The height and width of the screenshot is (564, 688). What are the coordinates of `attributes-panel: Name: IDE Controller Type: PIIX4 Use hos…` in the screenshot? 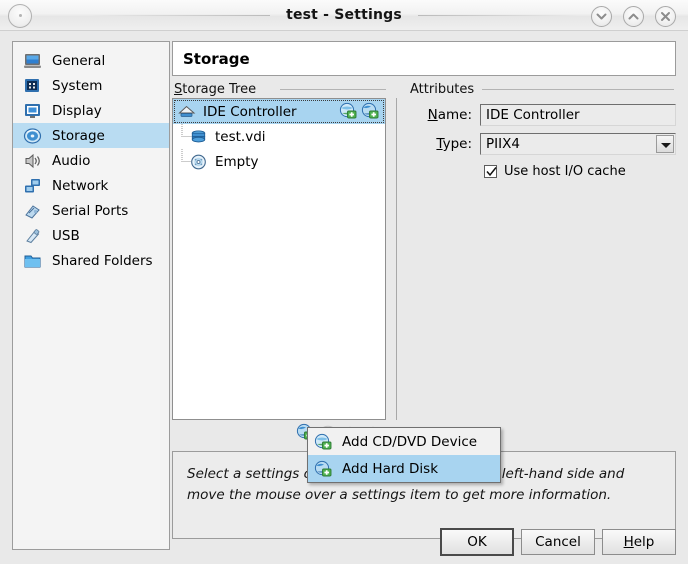 It's located at (542, 153).